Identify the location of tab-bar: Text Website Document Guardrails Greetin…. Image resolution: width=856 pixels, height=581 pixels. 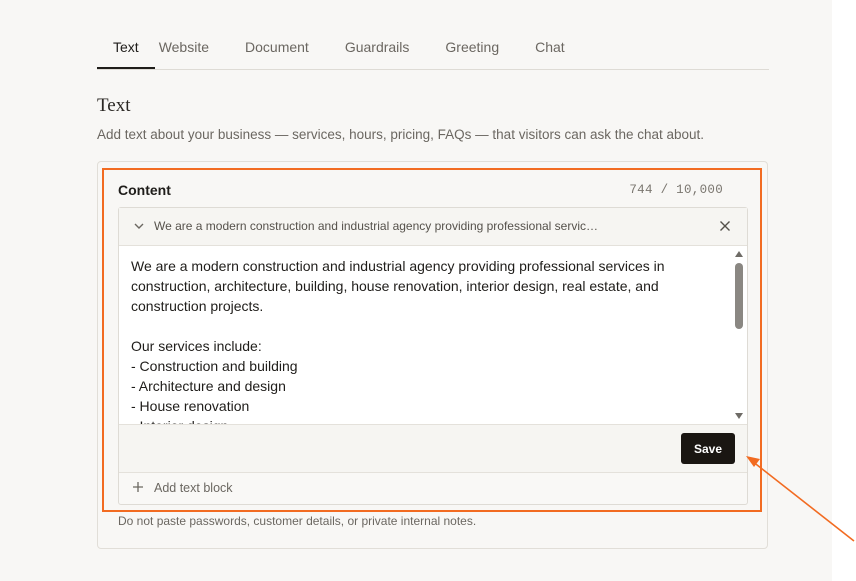
(433, 49).